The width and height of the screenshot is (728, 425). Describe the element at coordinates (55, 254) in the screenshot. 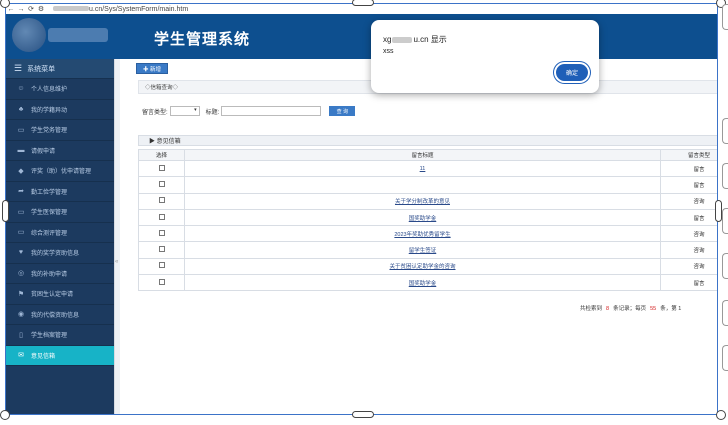

I see `sidebar-item-label: 我的奖学资助信息` at that location.